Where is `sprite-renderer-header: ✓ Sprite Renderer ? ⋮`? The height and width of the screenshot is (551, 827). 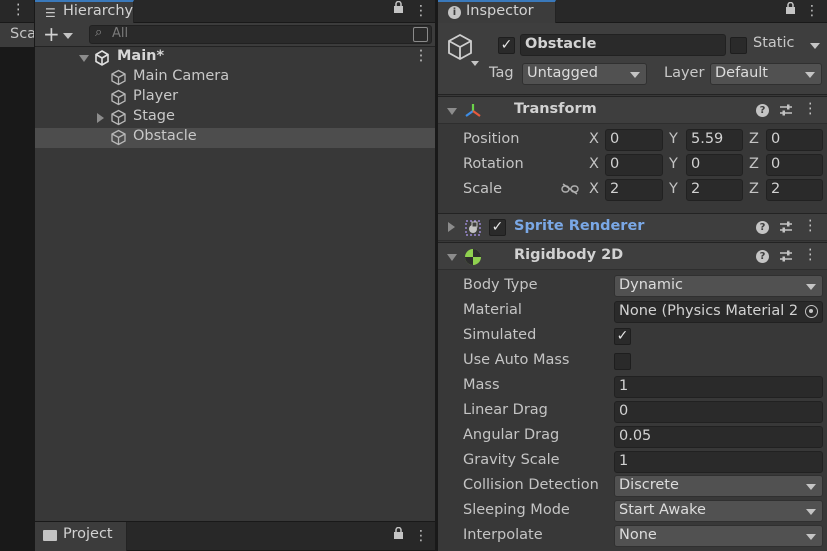
sprite-renderer-header: ✓ Sprite Renderer ? ⋮ is located at coordinates (632, 227).